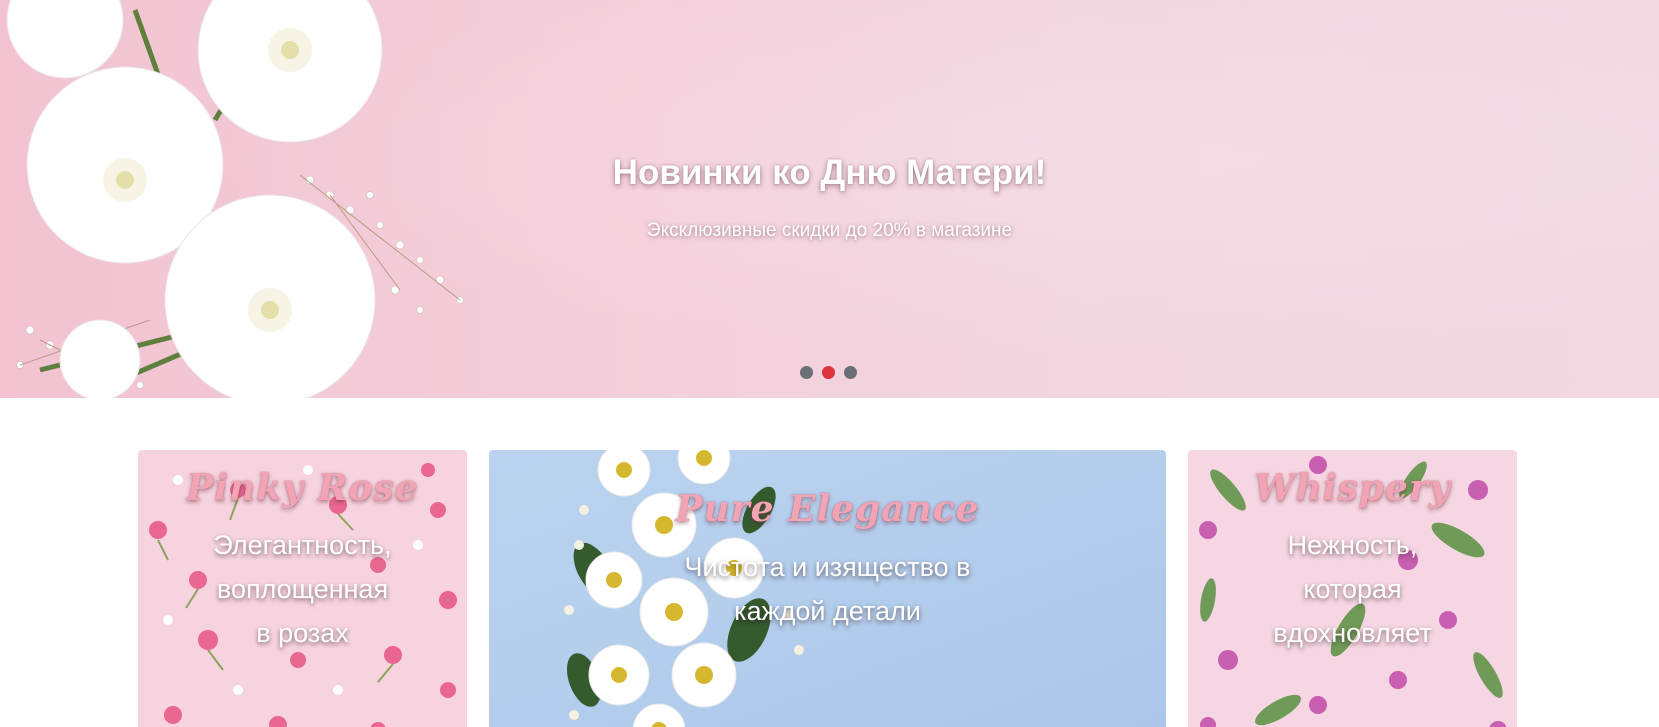 The width and height of the screenshot is (1659, 727). I want to click on collection-card-whispery: Whispery Нежность, которая вдохновляет, so click(1352, 588).